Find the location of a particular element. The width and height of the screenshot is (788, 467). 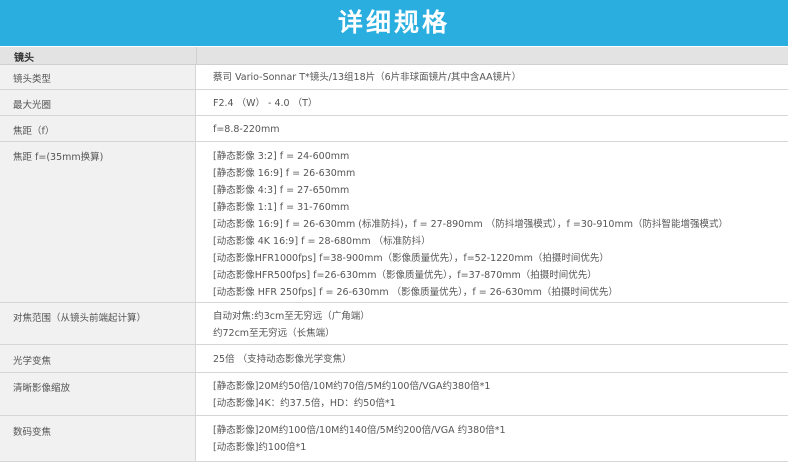

spec-label: 最大光圈 is located at coordinates (98, 102).